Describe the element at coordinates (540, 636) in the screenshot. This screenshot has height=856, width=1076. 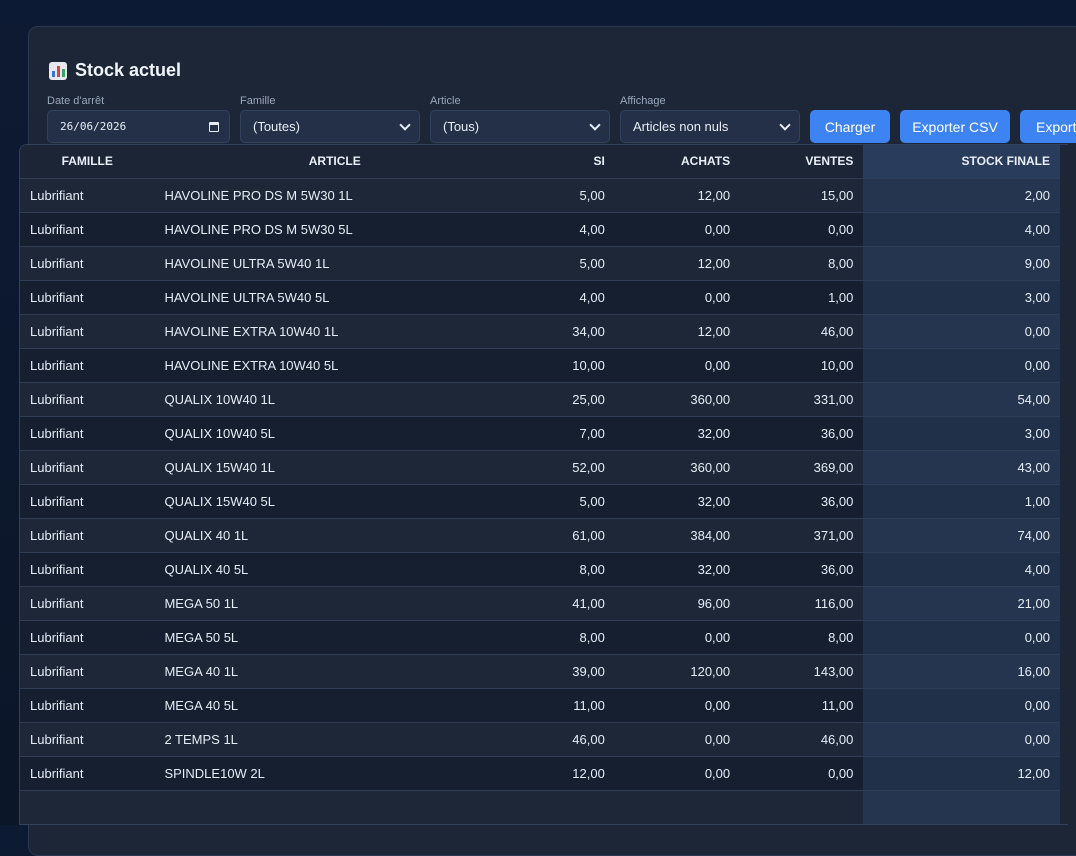
I see `table-row: Lubrifiant MEGA 50 5L 8,00 0,00 8,00 0,00` at that location.